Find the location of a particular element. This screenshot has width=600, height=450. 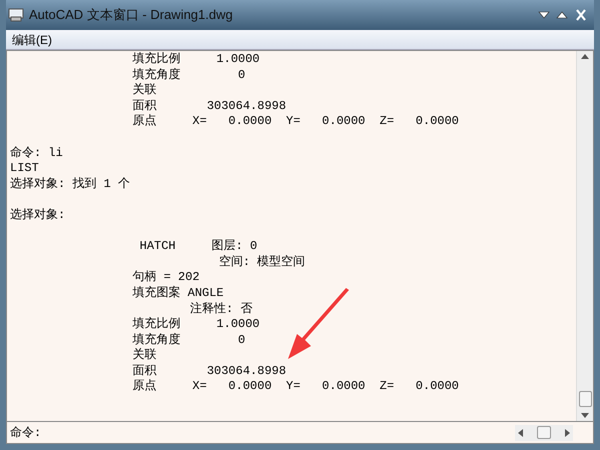

output-line: 注释性: 否 is located at coordinates (220, 309).